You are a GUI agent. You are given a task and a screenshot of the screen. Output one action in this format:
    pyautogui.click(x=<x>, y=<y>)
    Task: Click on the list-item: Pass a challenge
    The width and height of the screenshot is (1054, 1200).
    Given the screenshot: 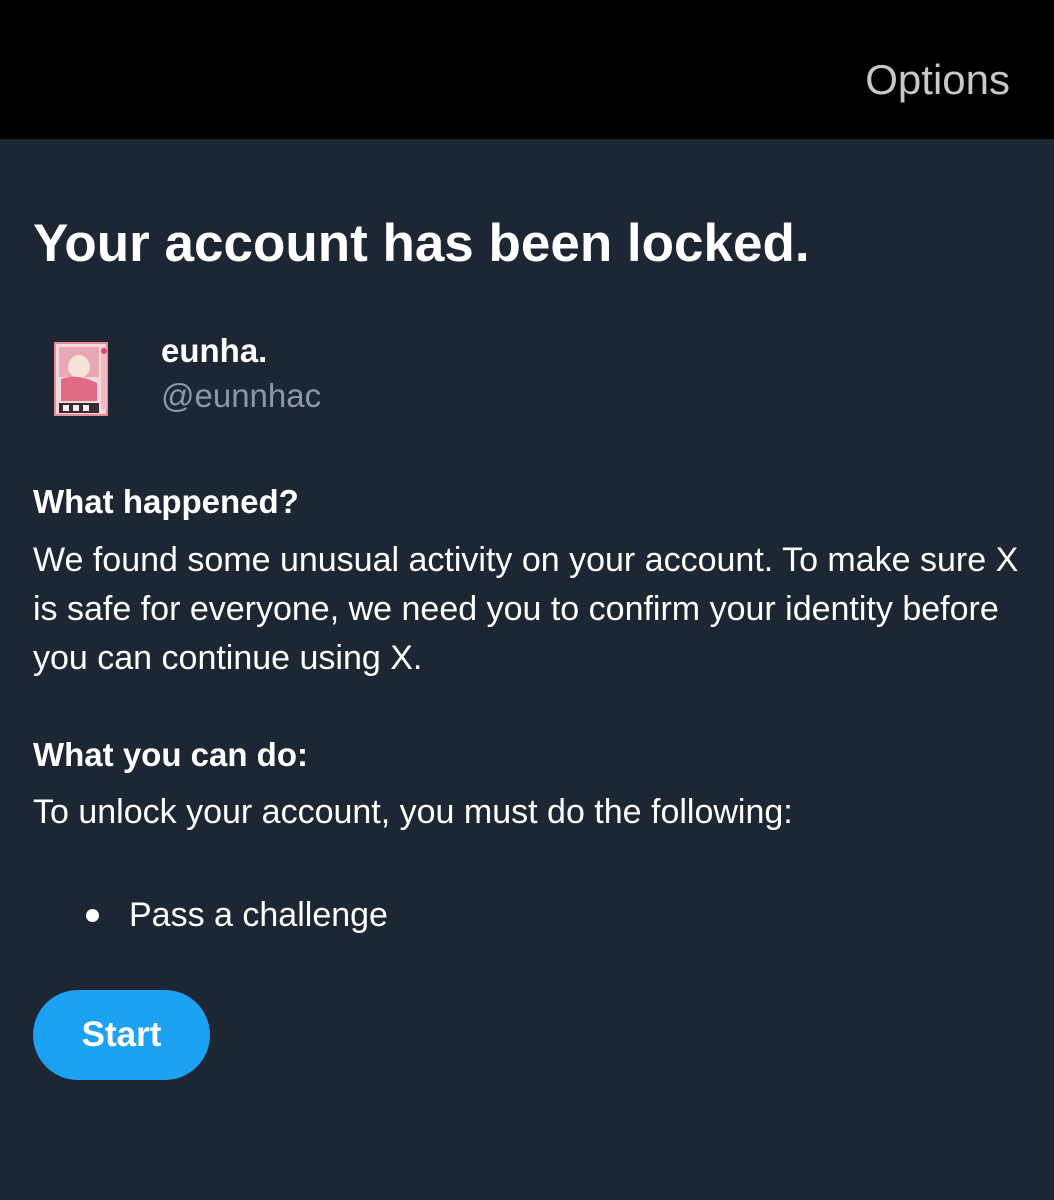 What is the action you would take?
    pyautogui.click(x=235, y=915)
    